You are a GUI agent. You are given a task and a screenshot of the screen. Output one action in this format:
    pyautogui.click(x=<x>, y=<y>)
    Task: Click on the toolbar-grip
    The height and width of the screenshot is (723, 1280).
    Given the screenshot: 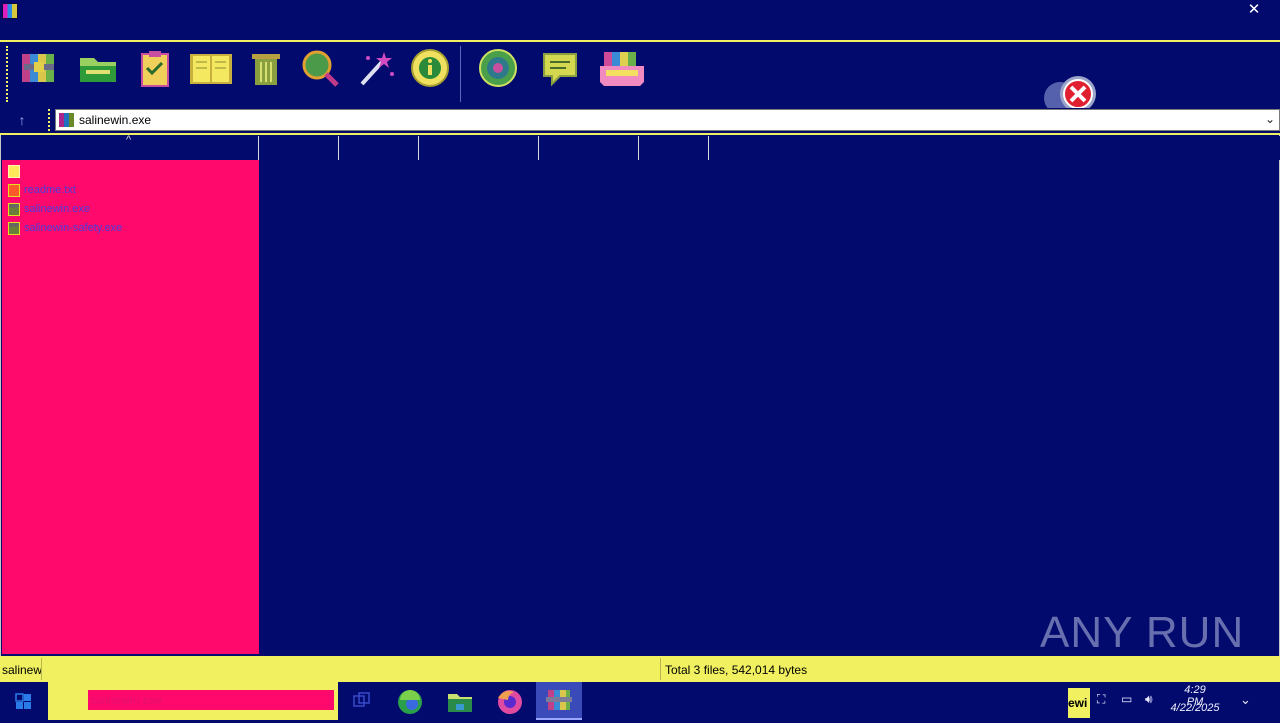 What is the action you would take?
    pyautogui.click(x=7, y=74)
    